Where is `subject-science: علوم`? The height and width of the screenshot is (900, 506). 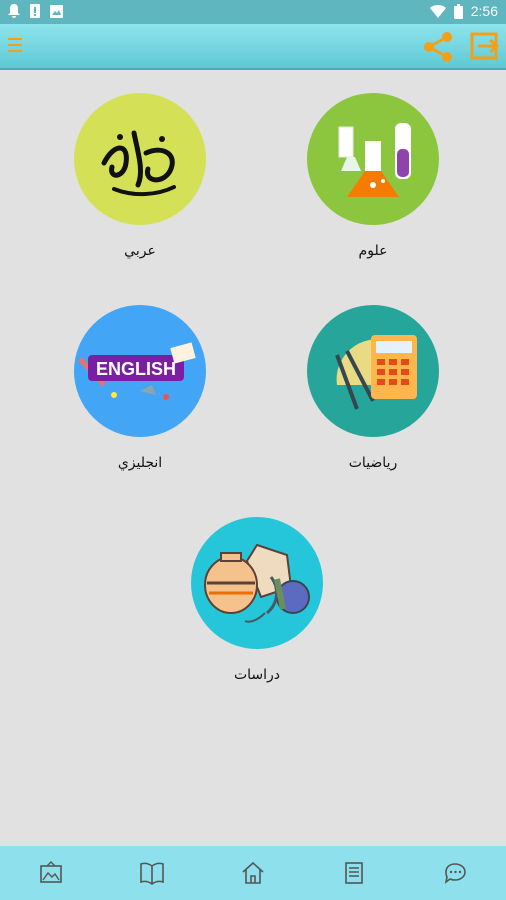 subject-science: علوم is located at coordinates (373, 183).